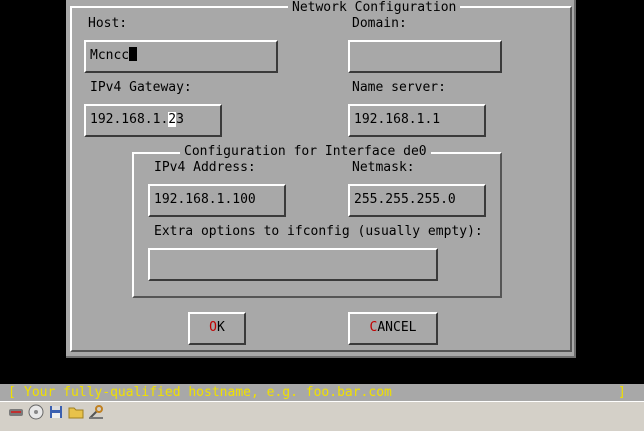 The width and height of the screenshot is (644, 431). I want to click on host-label: Host:, so click(108, 23).